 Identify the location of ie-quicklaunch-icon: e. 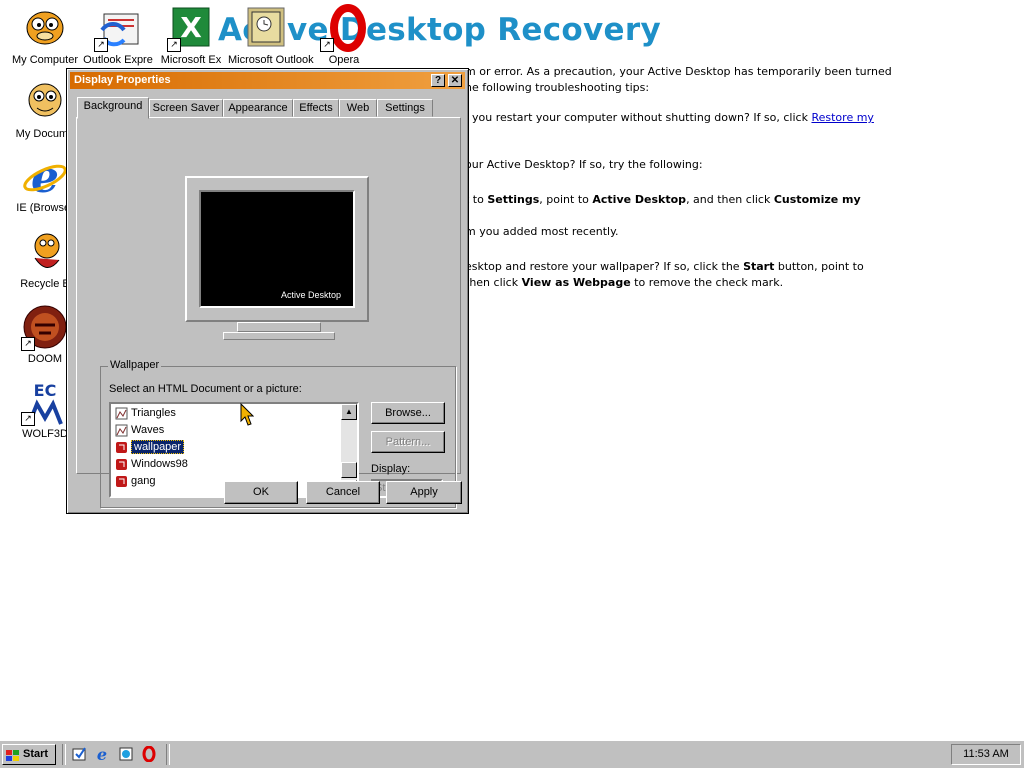
(102, 754).